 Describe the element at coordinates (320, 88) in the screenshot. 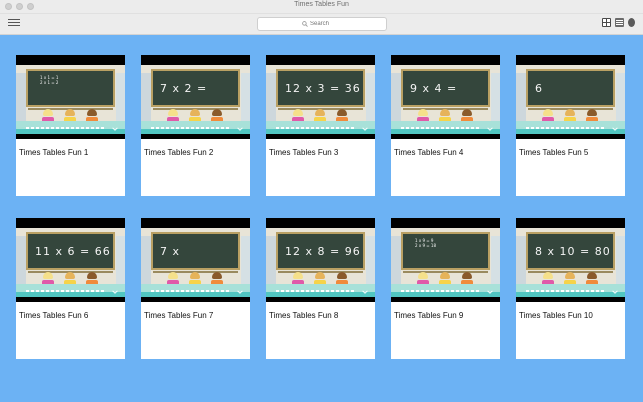

I see `chalkboard-equation: 12 x 3 = 36` at that location.